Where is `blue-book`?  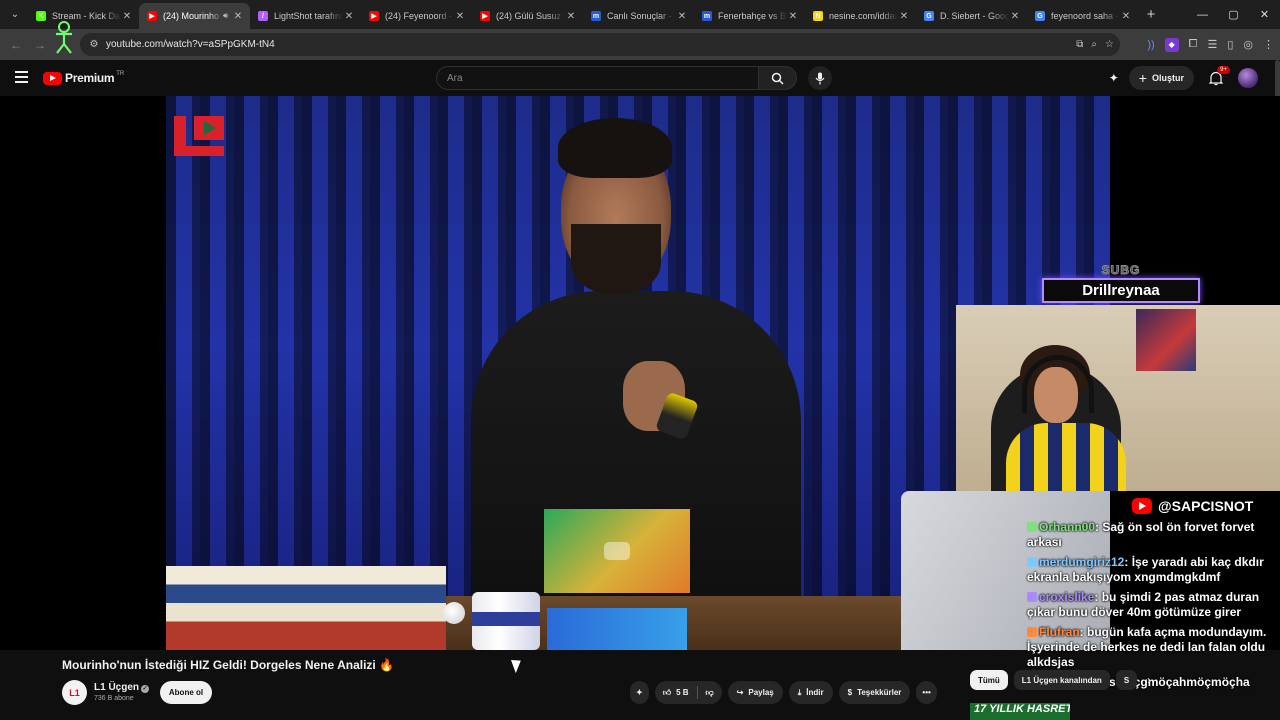
blue-book is located at coordinates (617, 629).